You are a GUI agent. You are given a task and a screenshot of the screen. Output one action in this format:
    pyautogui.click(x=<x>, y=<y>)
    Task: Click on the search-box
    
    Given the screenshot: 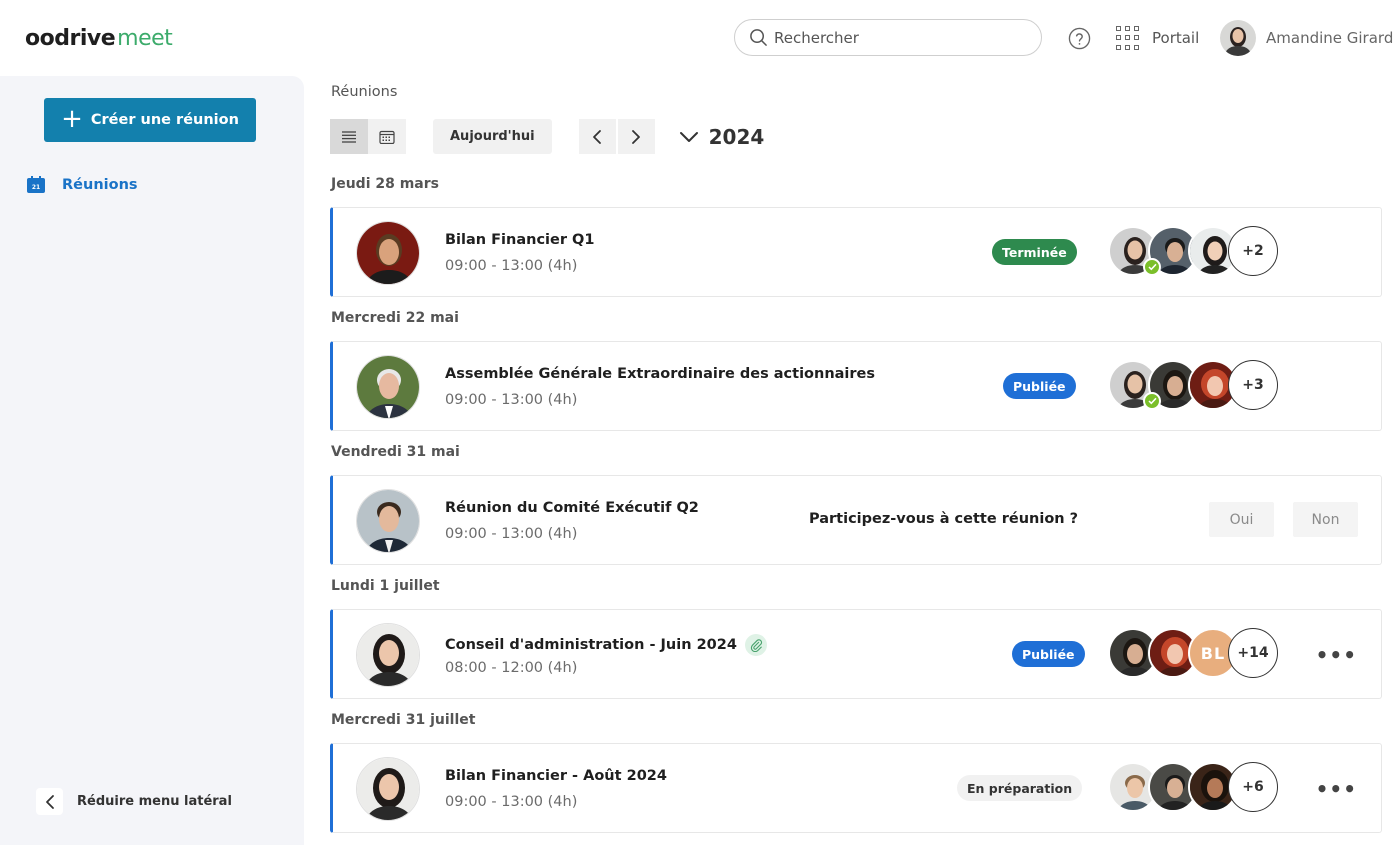 What is the action you would take?
    pyautogui.click(x=888, y=37)
    